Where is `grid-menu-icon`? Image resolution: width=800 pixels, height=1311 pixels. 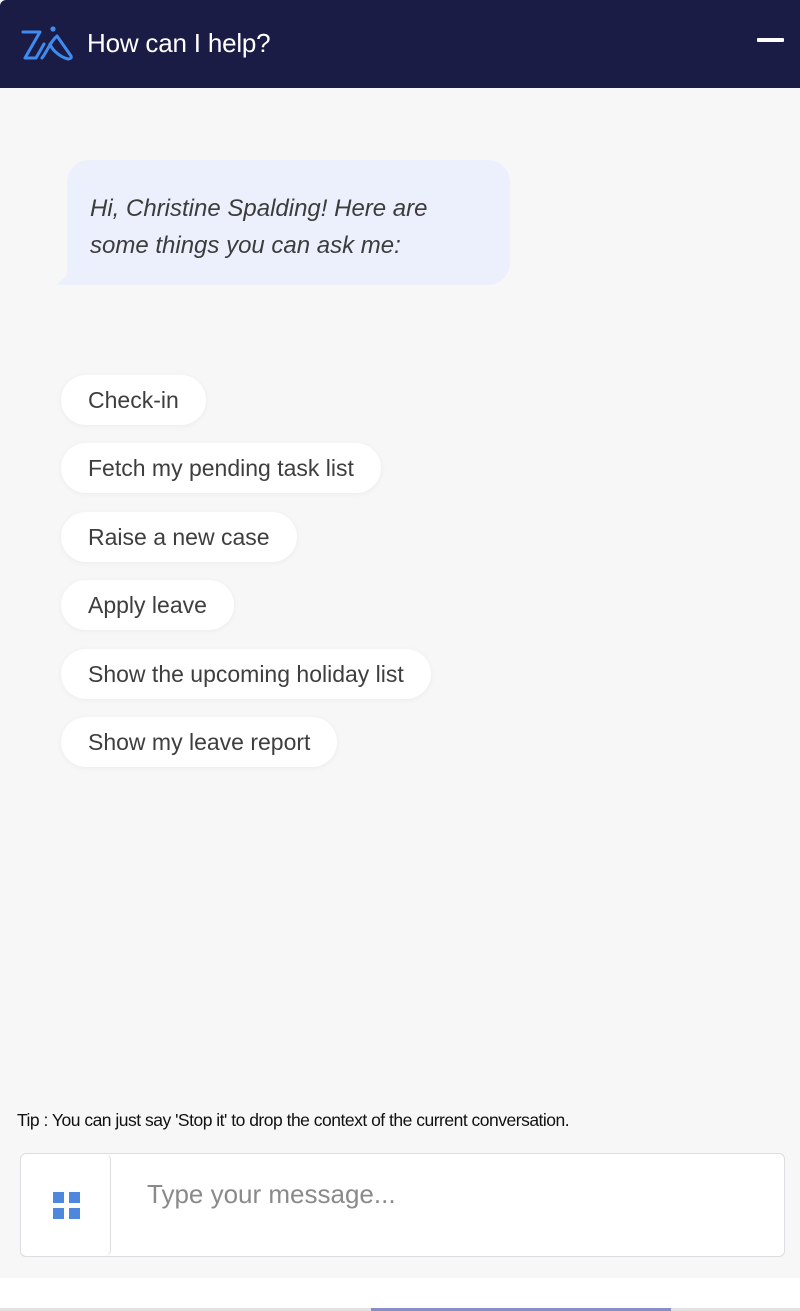
grid-menu-icon is located at coordinates (66, 1205).